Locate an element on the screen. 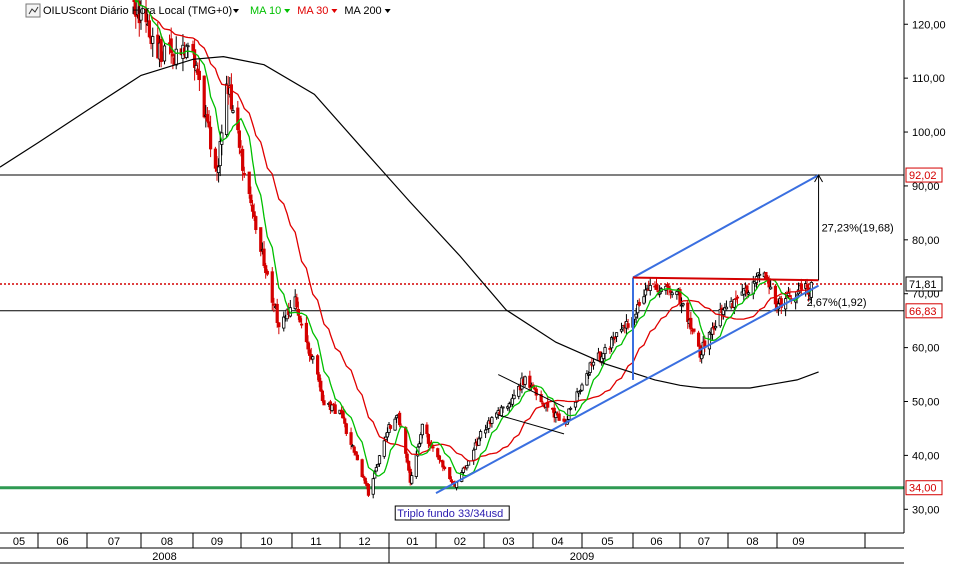 The image size is (953, 564). price-tick-label: 120,00 is located at coordinates (929, 25).